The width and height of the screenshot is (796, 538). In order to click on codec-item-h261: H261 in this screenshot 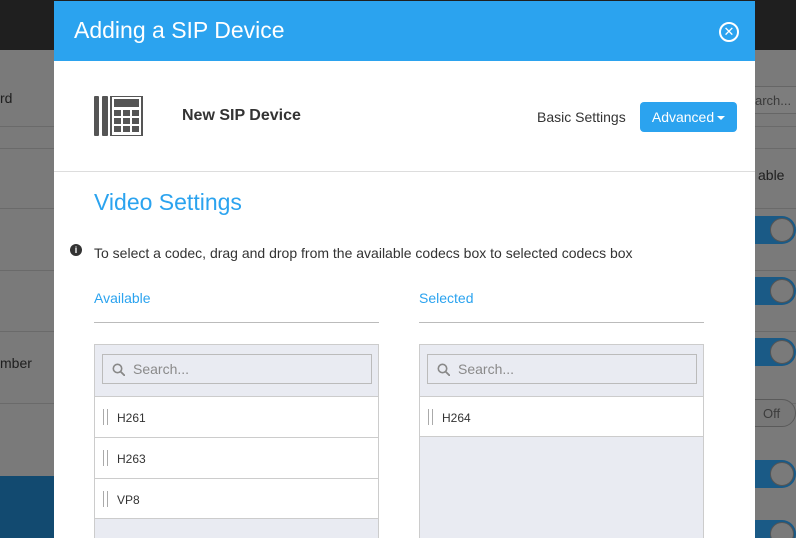, I will do `click(236, 416)`.